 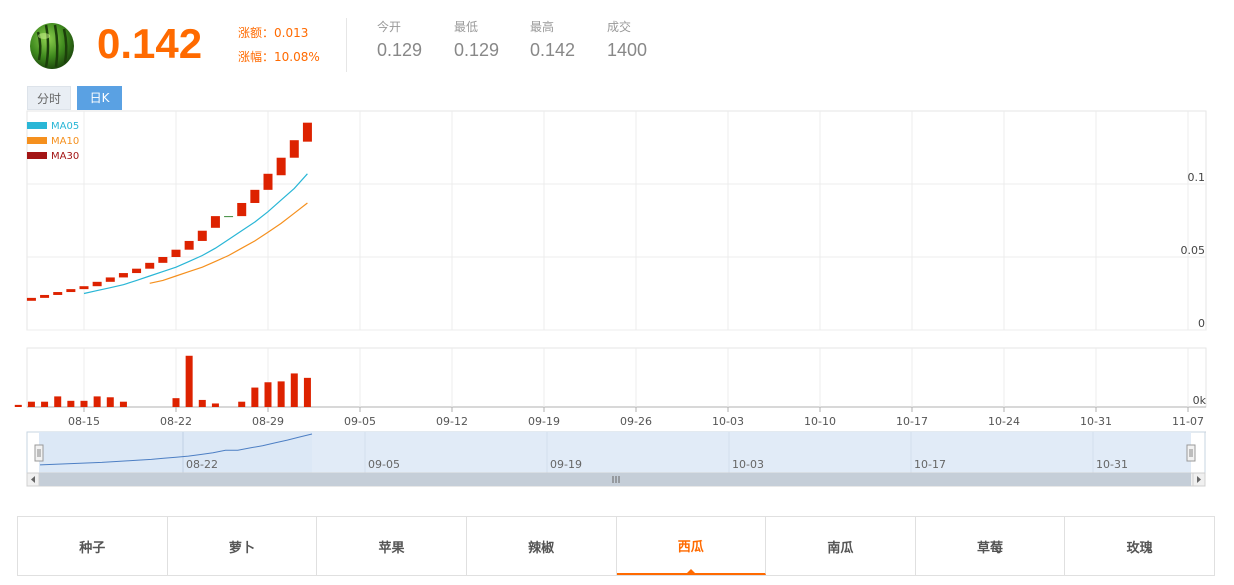 I want to click on x-tick-label: 09-12, so click(x=452, y=421).